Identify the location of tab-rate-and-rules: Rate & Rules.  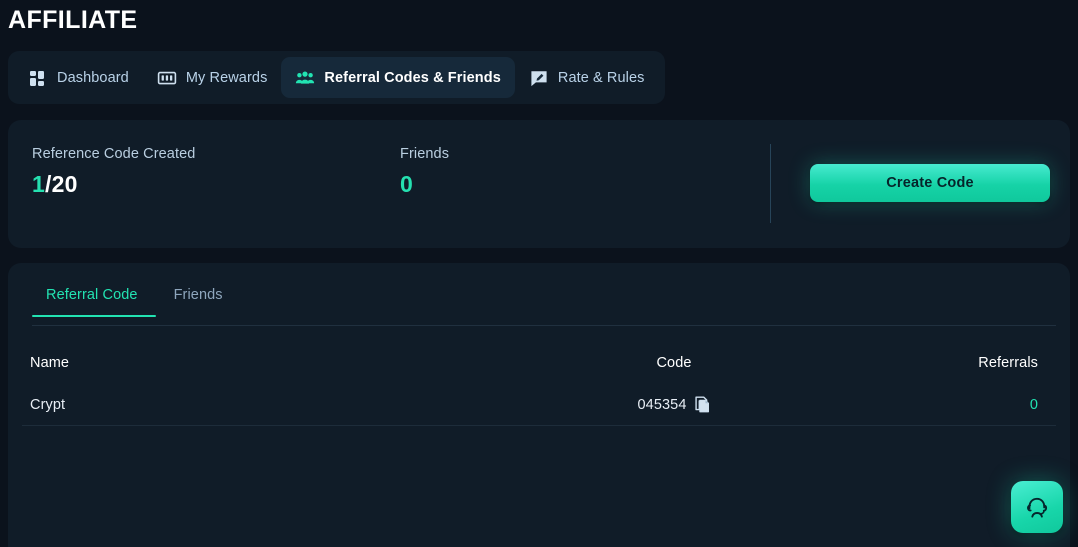
(587, 77).